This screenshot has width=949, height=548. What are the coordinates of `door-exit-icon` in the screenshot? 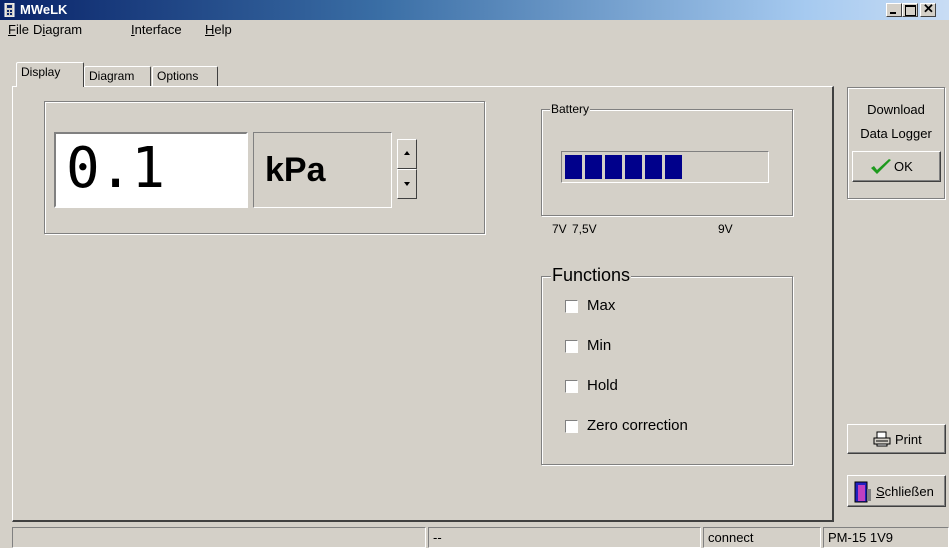 It's located at (862, 492).